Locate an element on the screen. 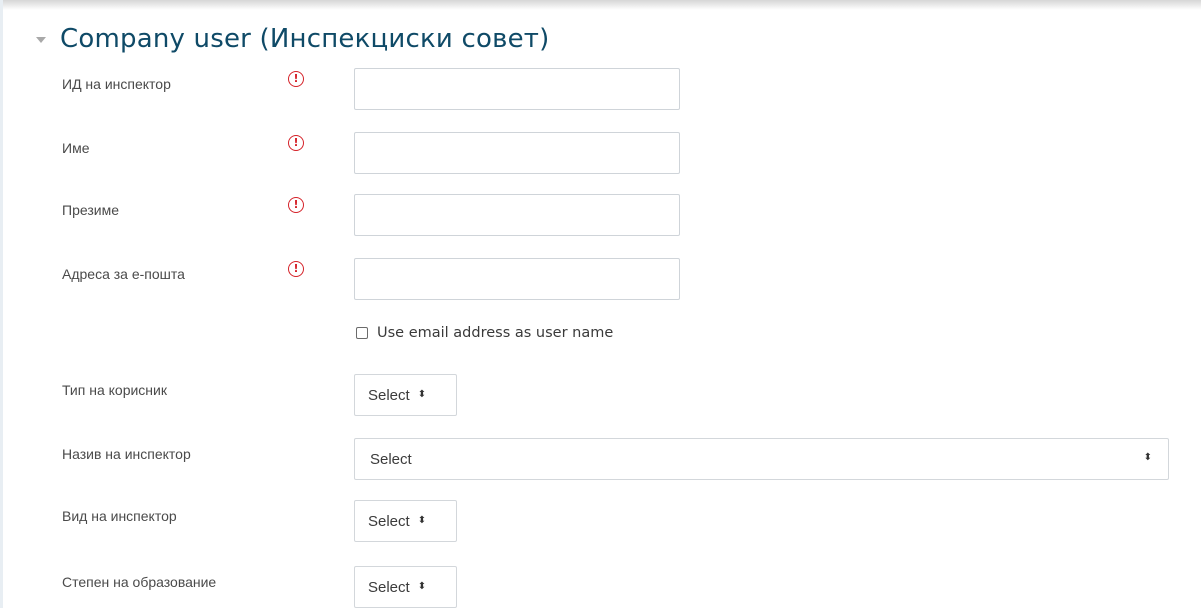 The height and width of the screenshot is (608, 1201). education-level-select: Select ⬍ is located at coordinates (405, 587).